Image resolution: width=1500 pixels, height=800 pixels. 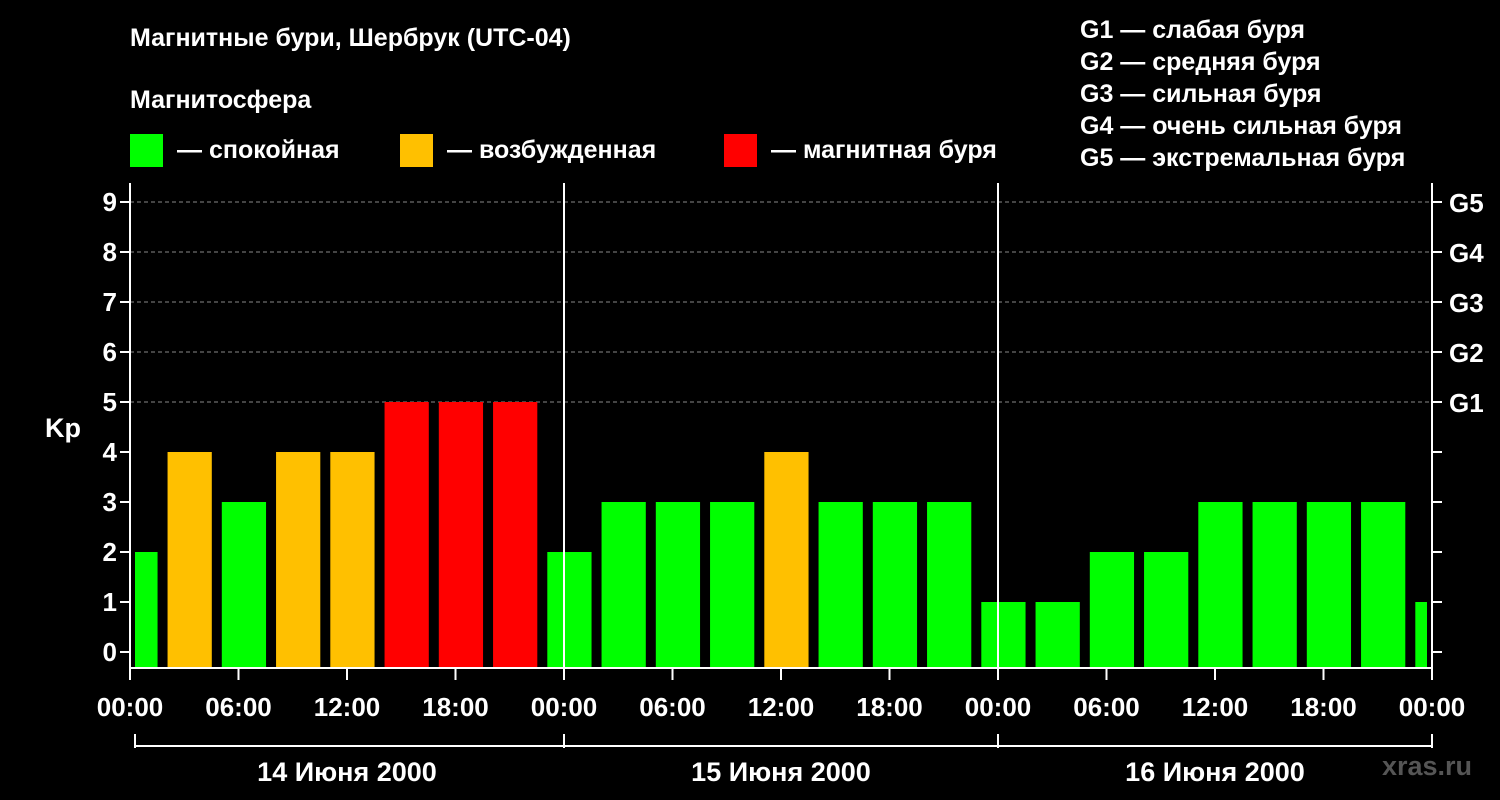 I want to click on y-tick-label: 6, so click(x=110, y=352).